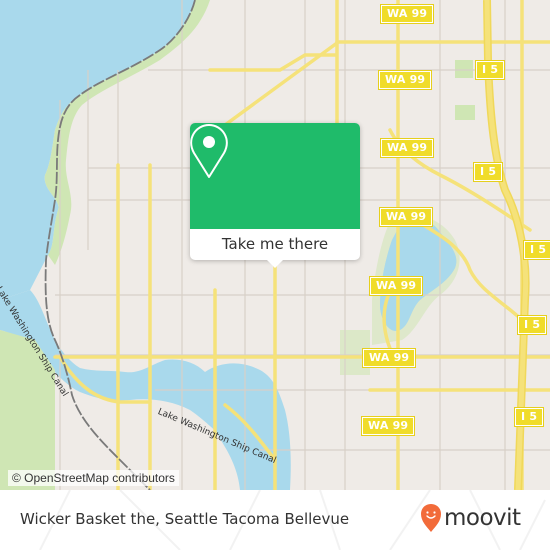  What do you see at coordinates (431, 518) in the screenshot?
I see `moovit-pin-icon` at bounding box center [431, 518].